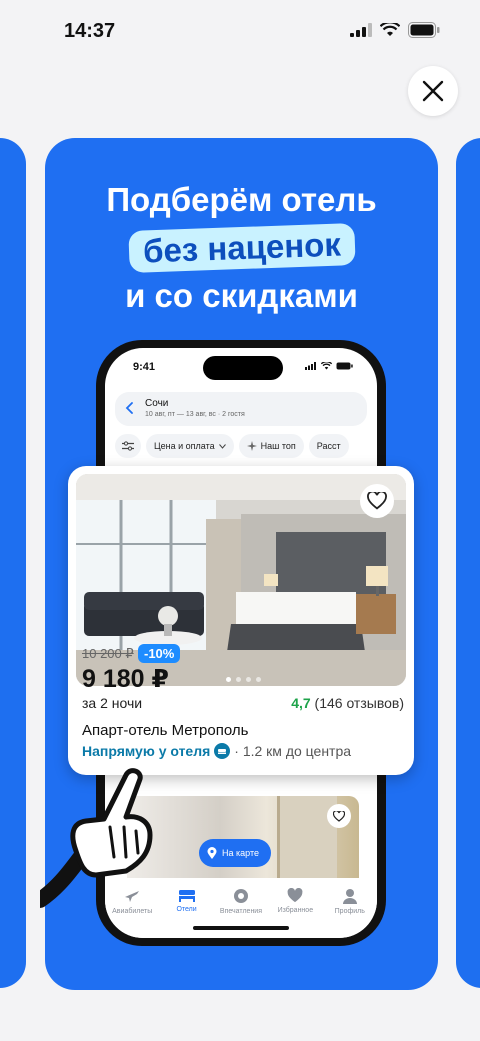 Image resolution: width=480 pixels, height=1041 pixels. I want to click on close-button, so click(433, 91).